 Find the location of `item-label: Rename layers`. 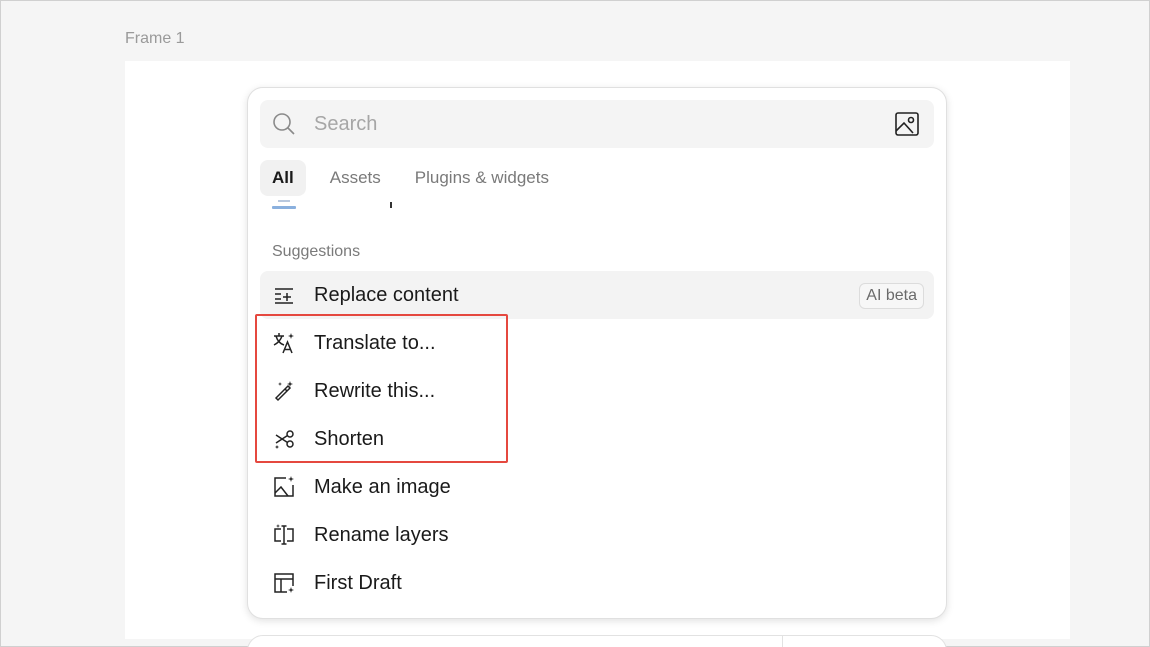

item-label: Rename layers is located at coordinates (381, 535).